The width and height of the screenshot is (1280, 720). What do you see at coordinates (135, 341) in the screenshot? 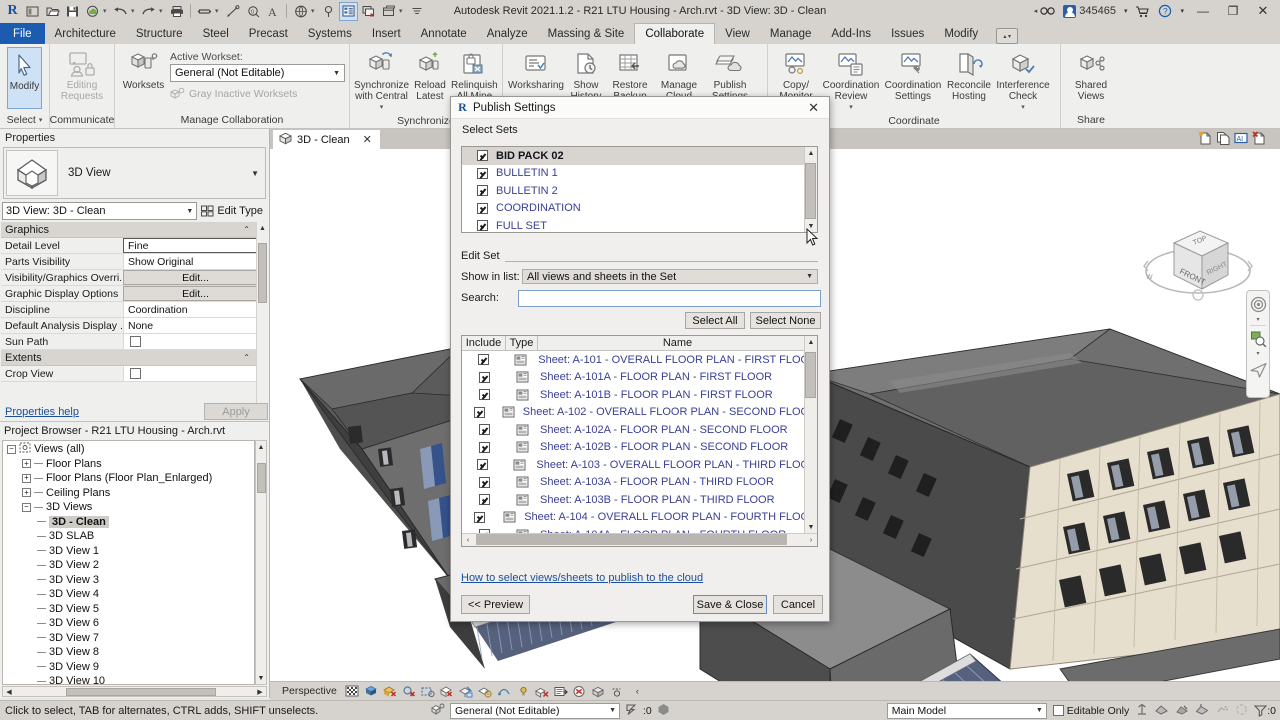
I see `sun-path-checkbox` at bounding box center [135, 341].